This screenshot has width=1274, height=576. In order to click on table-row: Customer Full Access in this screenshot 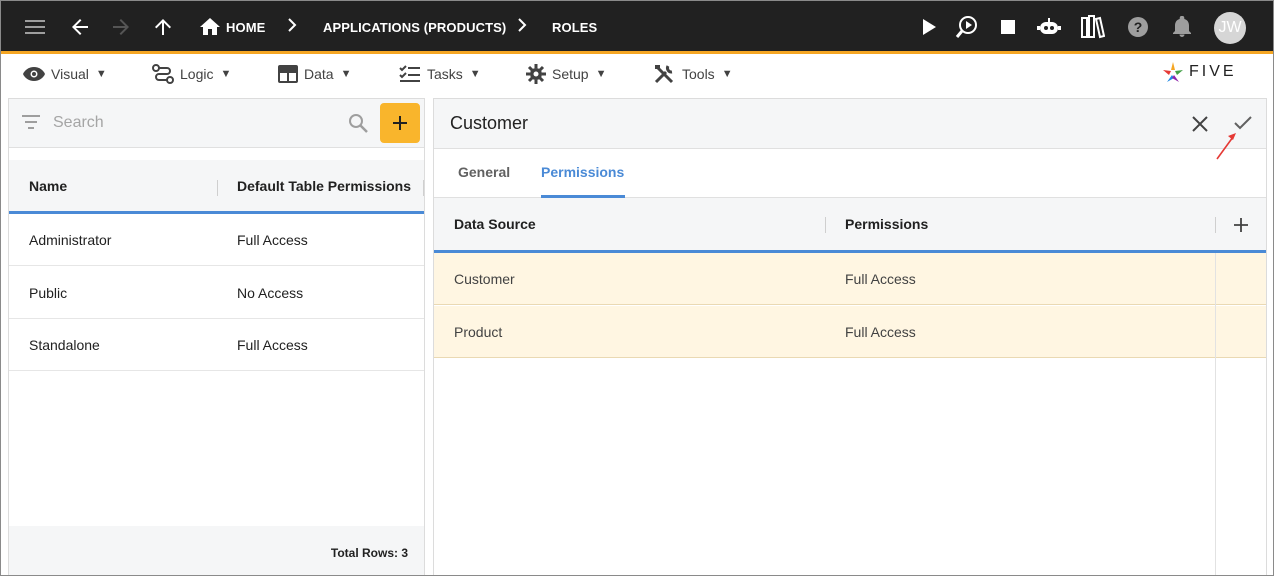, I will do `click(850, 279)`.